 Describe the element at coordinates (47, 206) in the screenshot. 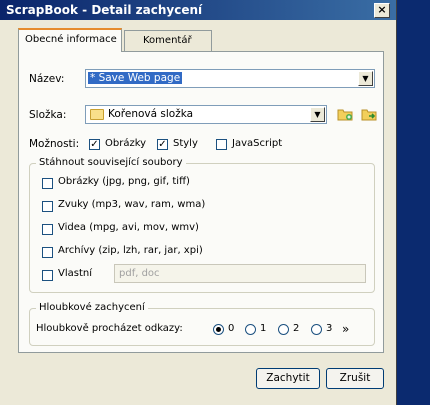

I see `download-audio-checkbox` at that location.